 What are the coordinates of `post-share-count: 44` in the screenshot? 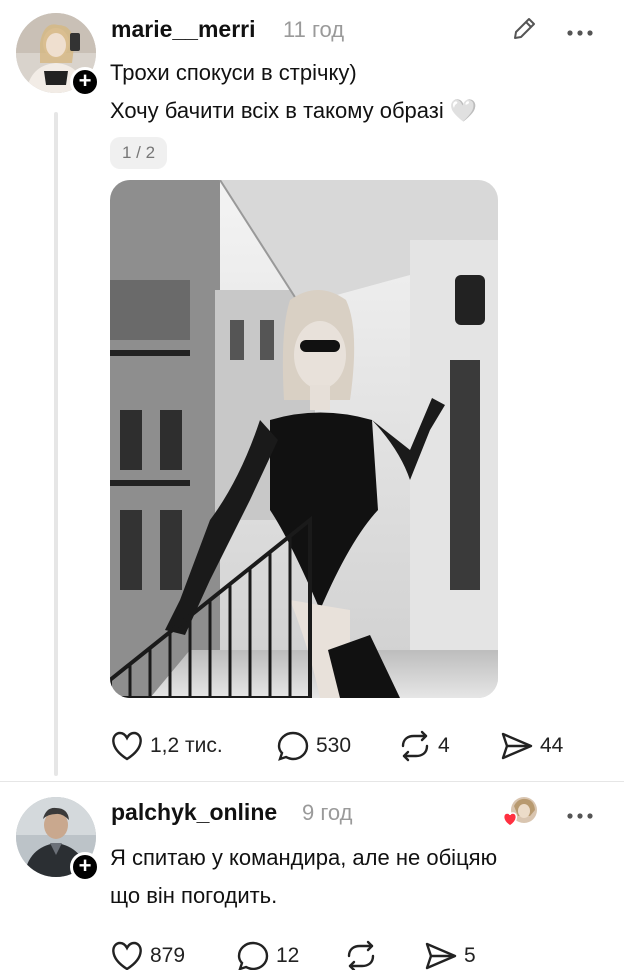 It's located at (552, 745).